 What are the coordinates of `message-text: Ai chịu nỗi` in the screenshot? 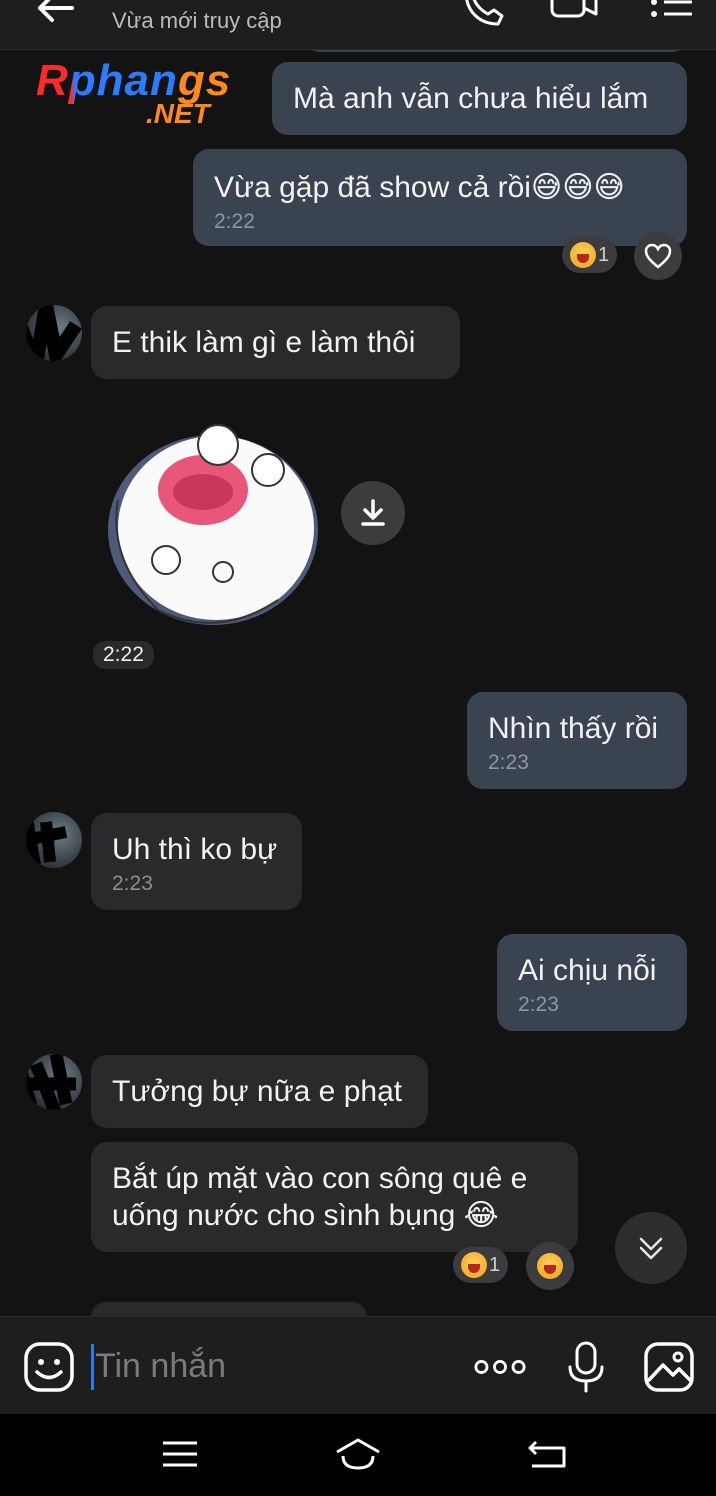 It's located at (587, 970).